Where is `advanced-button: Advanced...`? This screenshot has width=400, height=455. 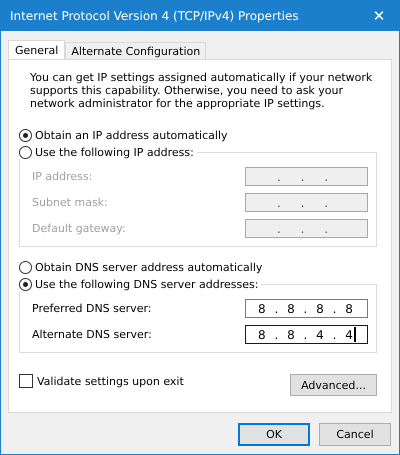 advanced-button: Advanced... is located at coordinates (333, 385).